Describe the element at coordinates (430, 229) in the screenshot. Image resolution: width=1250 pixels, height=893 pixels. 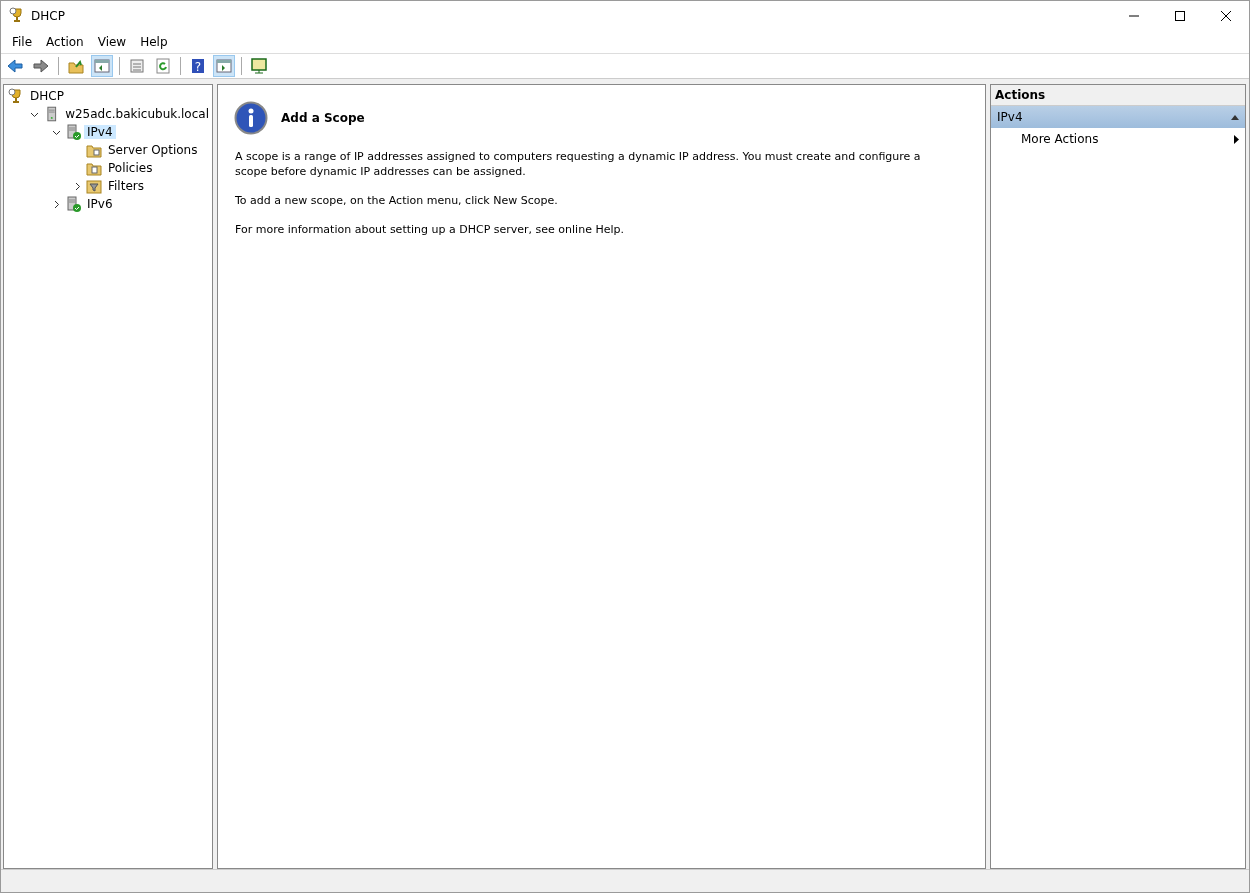
I see `paragraph: For more information about setting up a DHCP server, see online Help.` at that location.